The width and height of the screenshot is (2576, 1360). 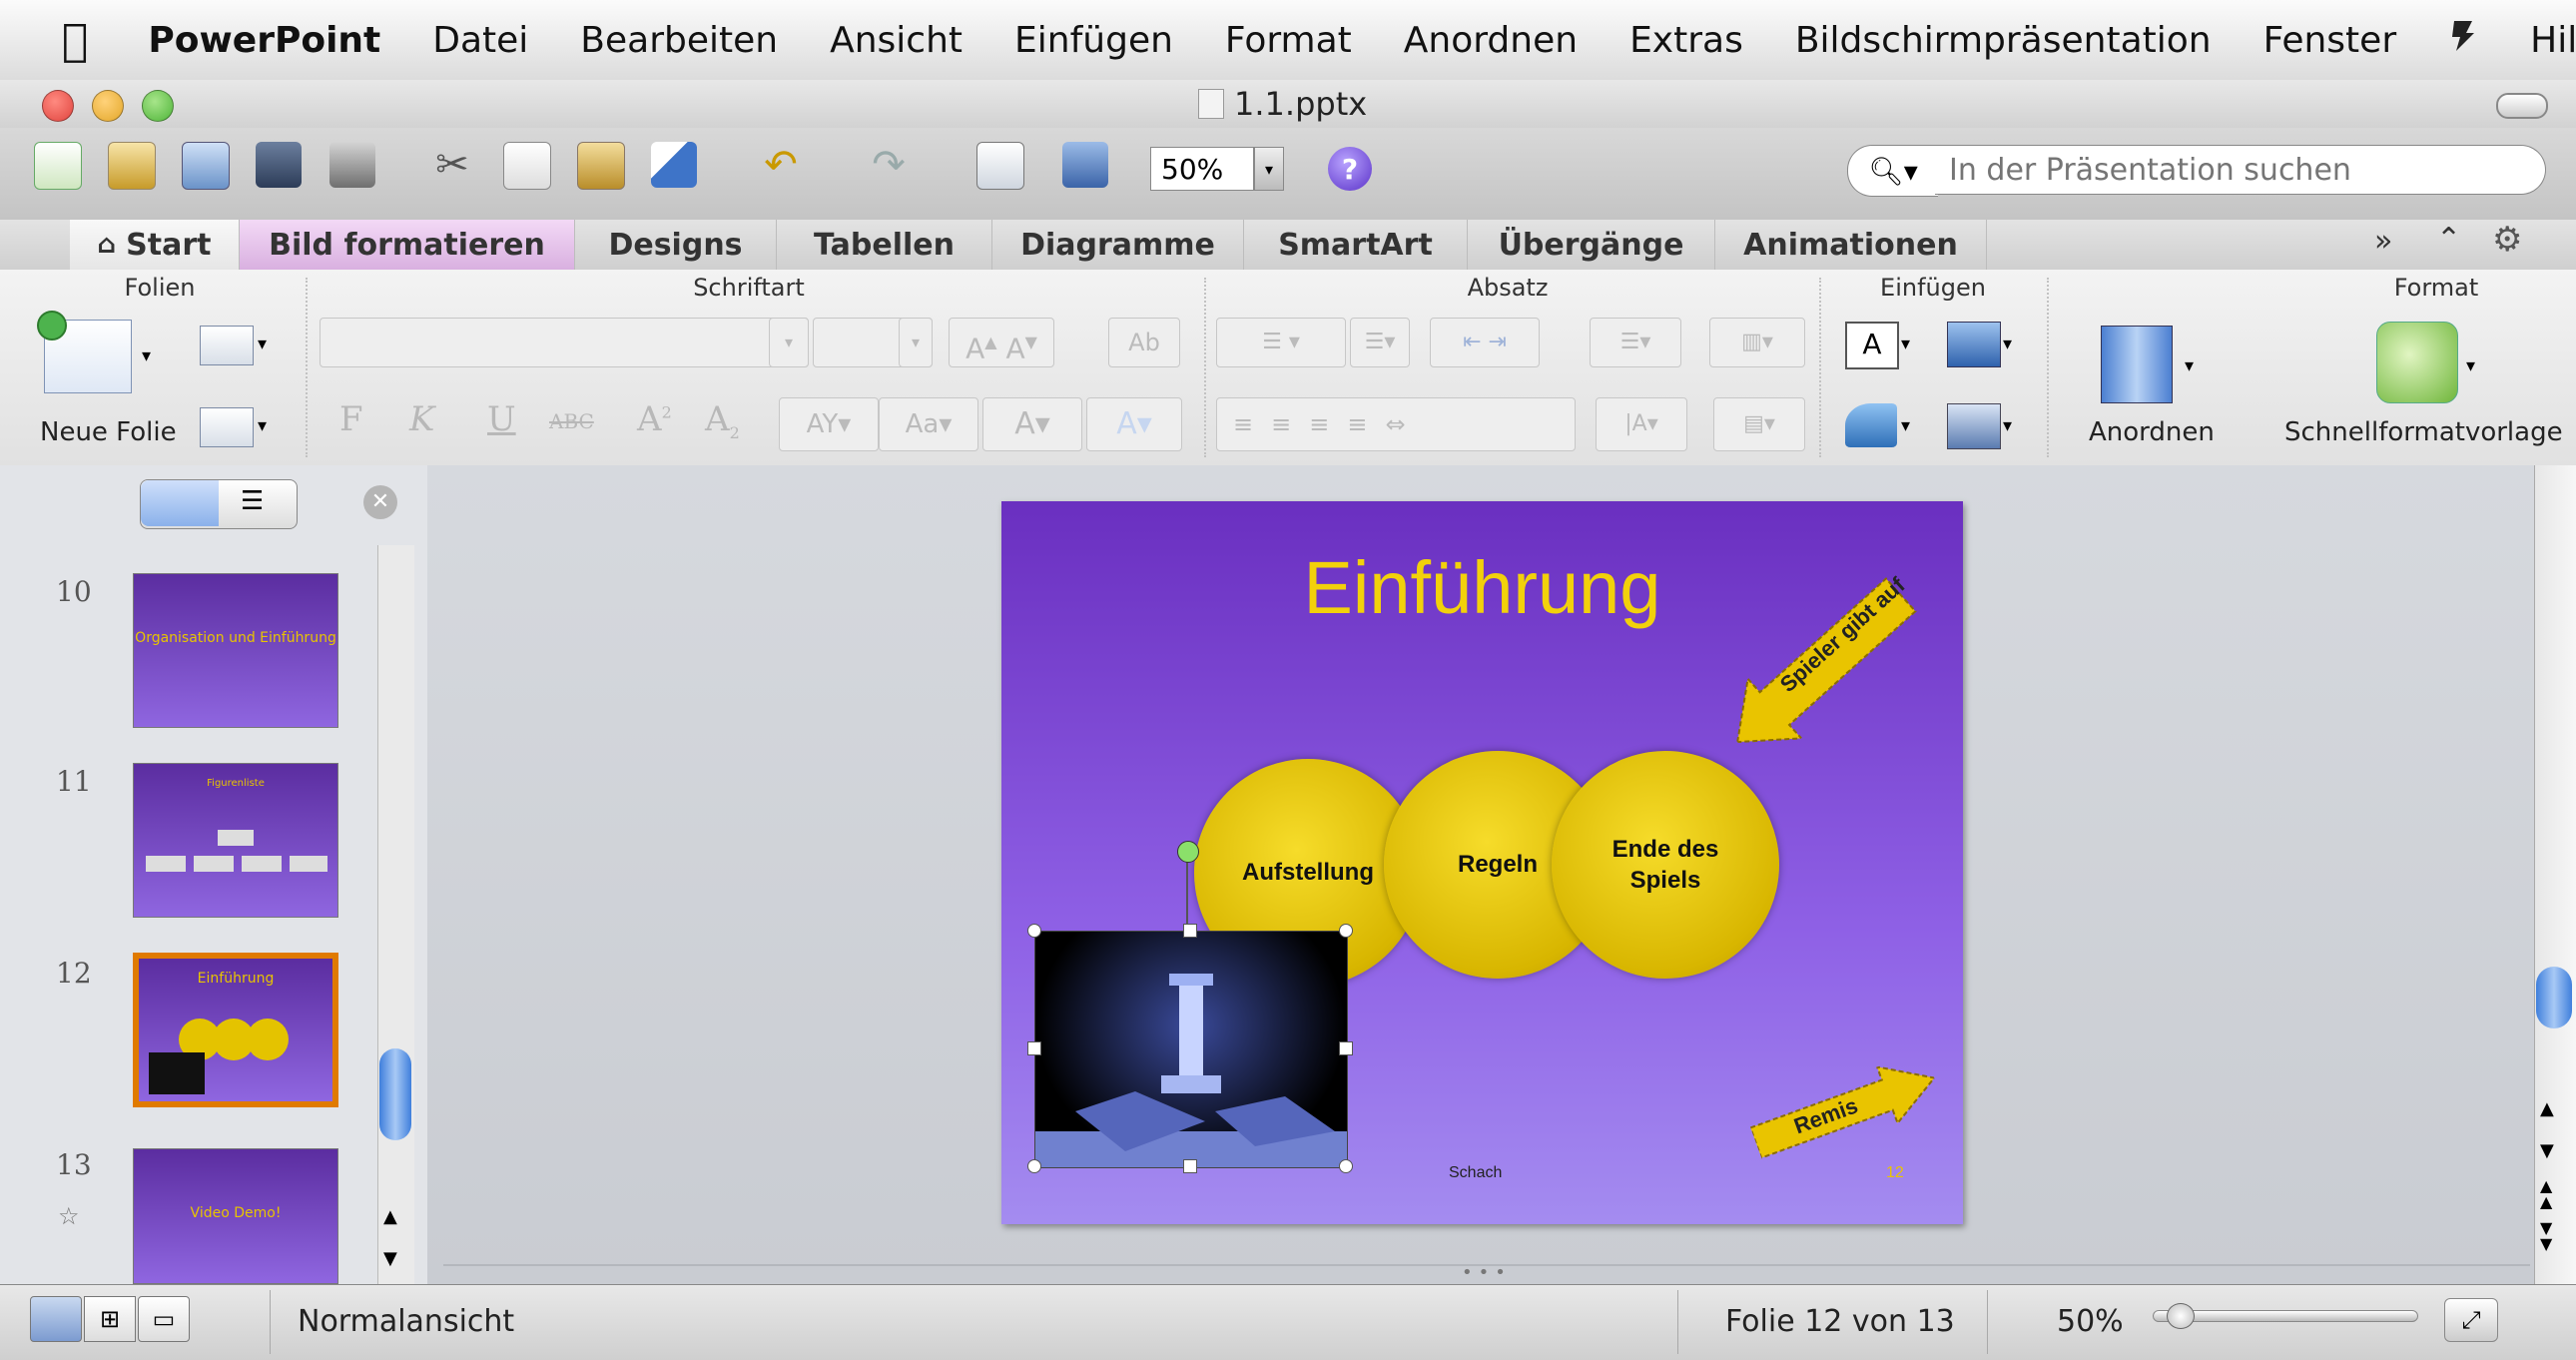 What do you see at coordinates (2554, 997) in the screenshot?
I see `editor-scrollbar-thumb` at bounding box center [2554, 997].